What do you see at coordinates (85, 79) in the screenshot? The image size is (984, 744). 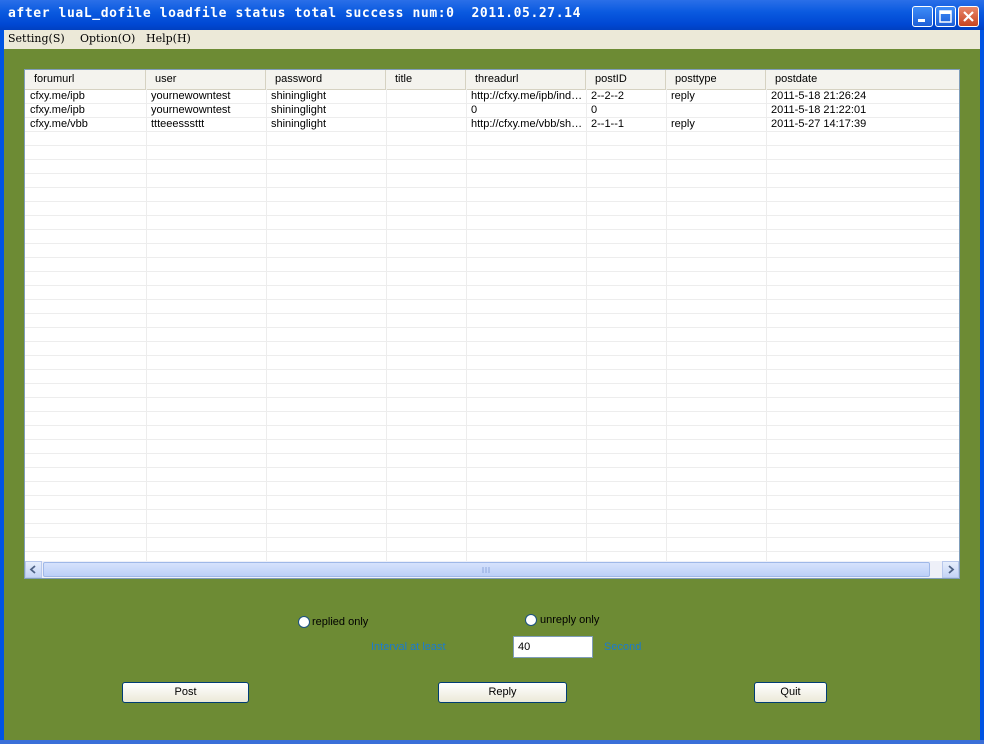 I see `column-header-forumurl: forumurl` at bounding box center [85, 79].